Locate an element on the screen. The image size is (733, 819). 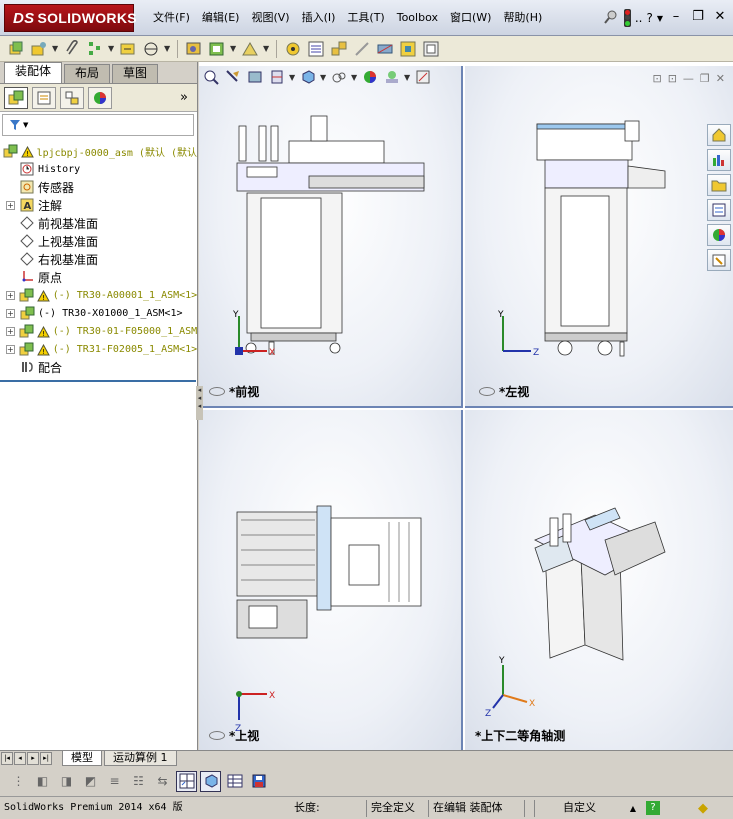
viewport-restore-icon: ❐ is located at coordinates (705, 78).